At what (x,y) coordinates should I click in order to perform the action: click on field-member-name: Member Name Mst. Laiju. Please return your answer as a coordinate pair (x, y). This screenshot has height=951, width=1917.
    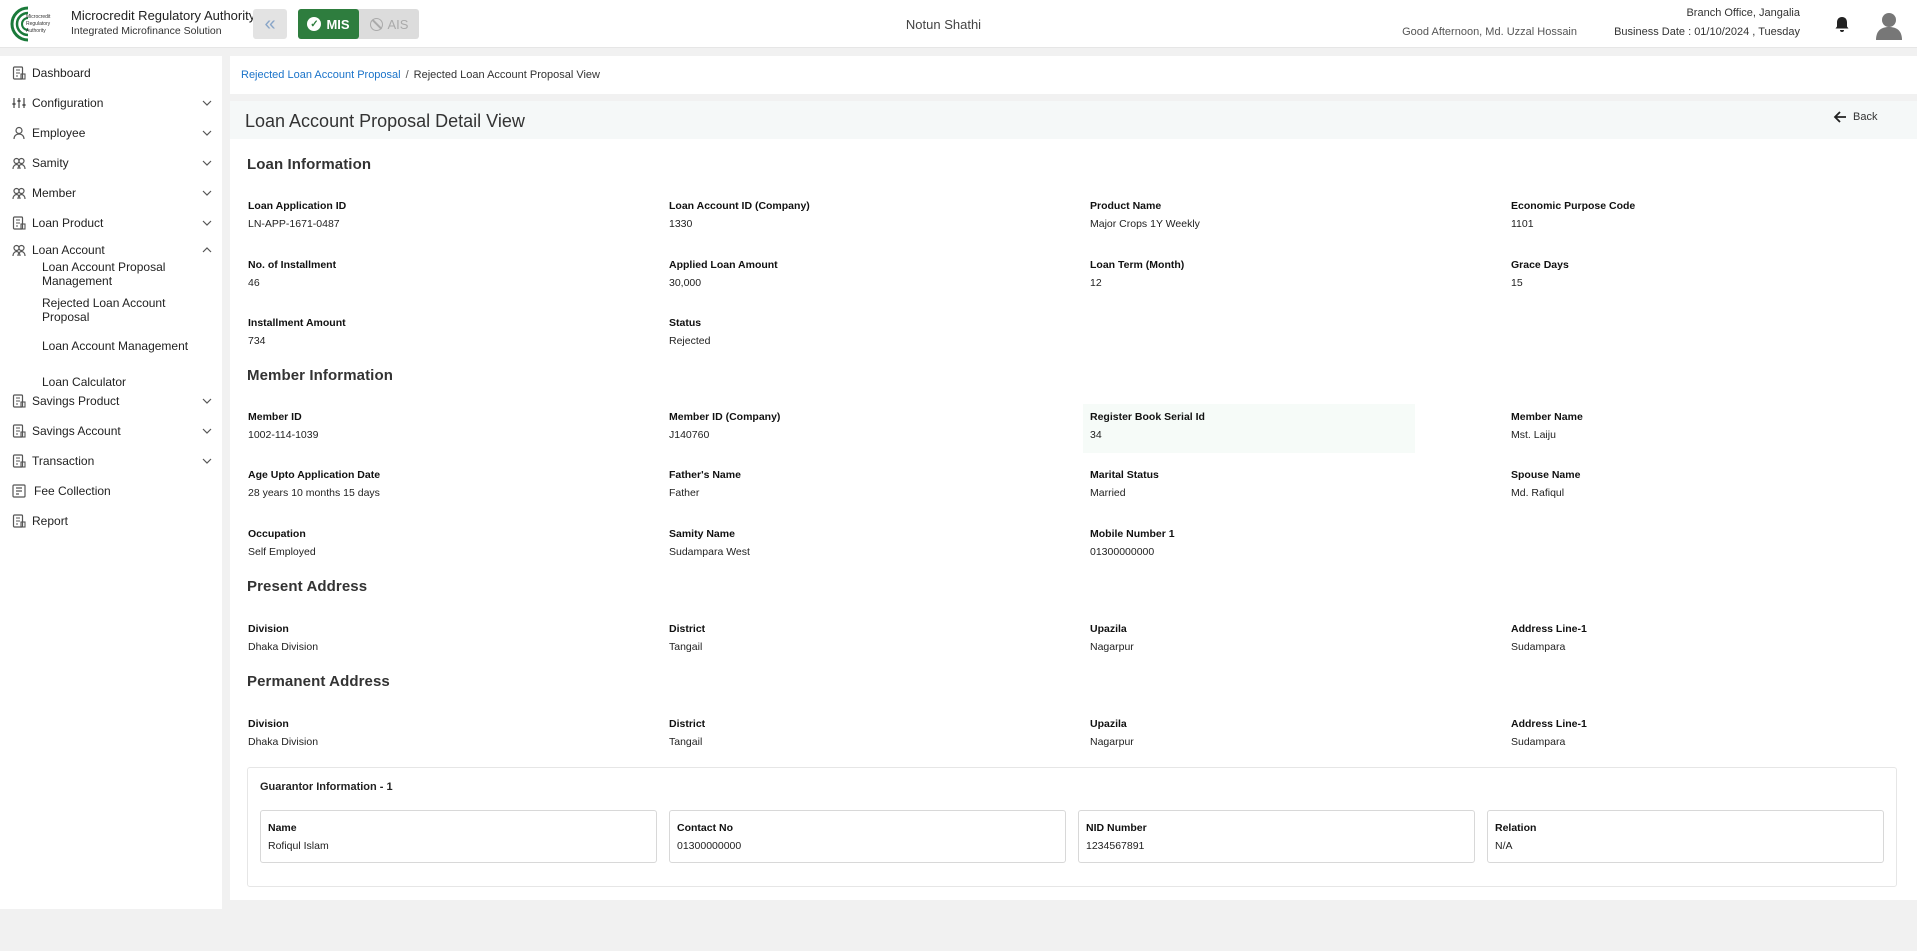
    Looking at the image, I should click on (1711, 426).